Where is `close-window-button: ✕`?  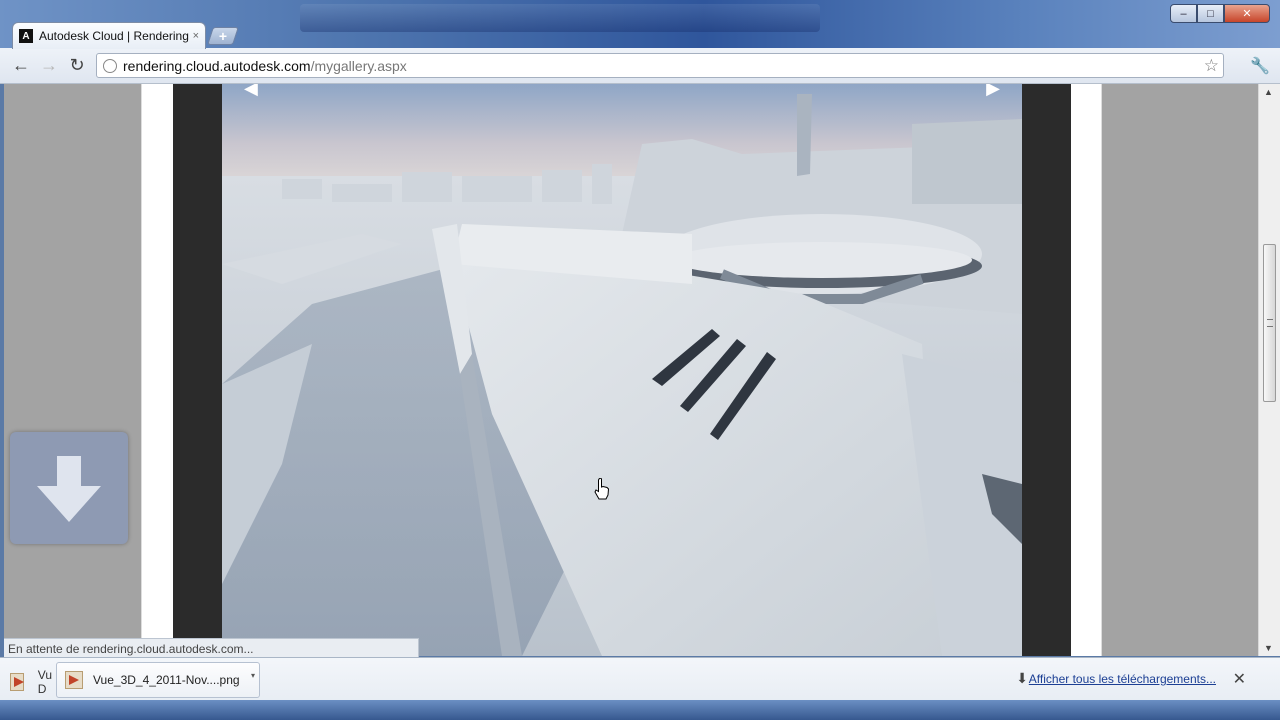 close-window-button: ✕ is located at coordinates (1247, 13).